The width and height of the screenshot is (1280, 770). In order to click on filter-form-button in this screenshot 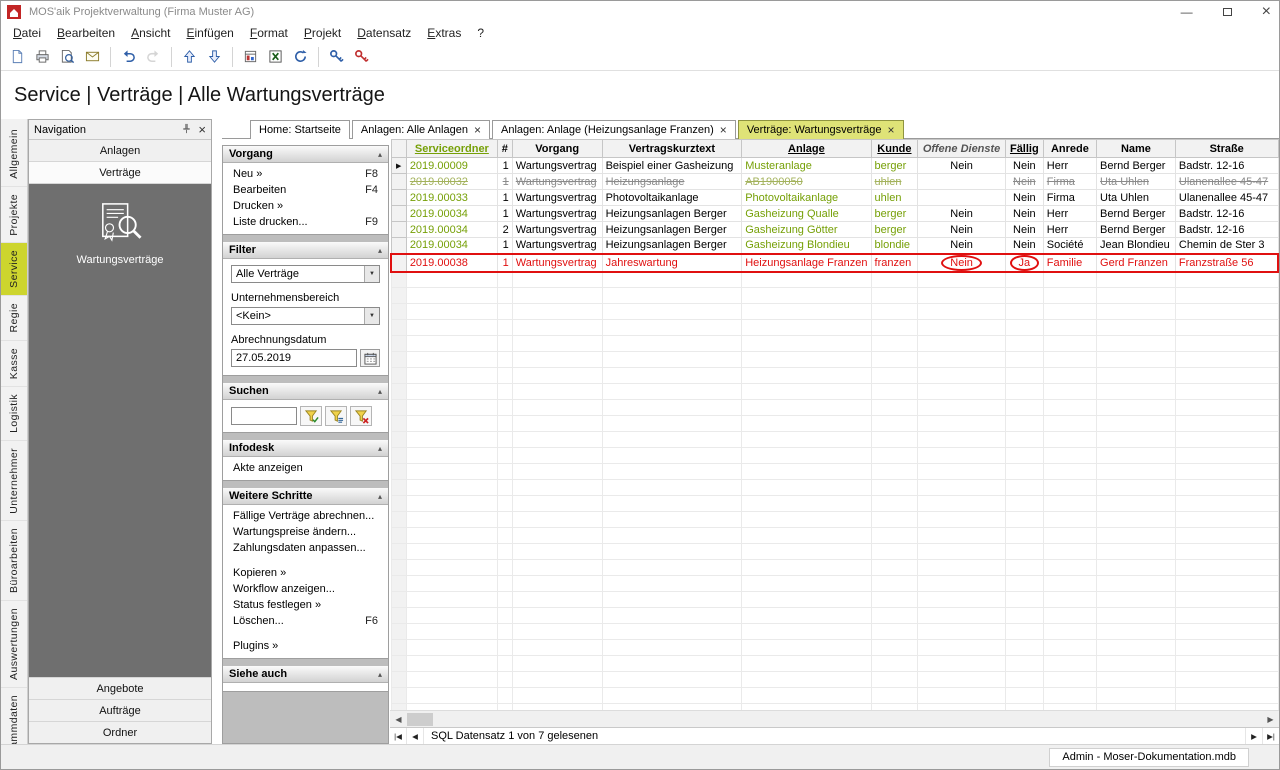, I will do `click(336, 416)`.